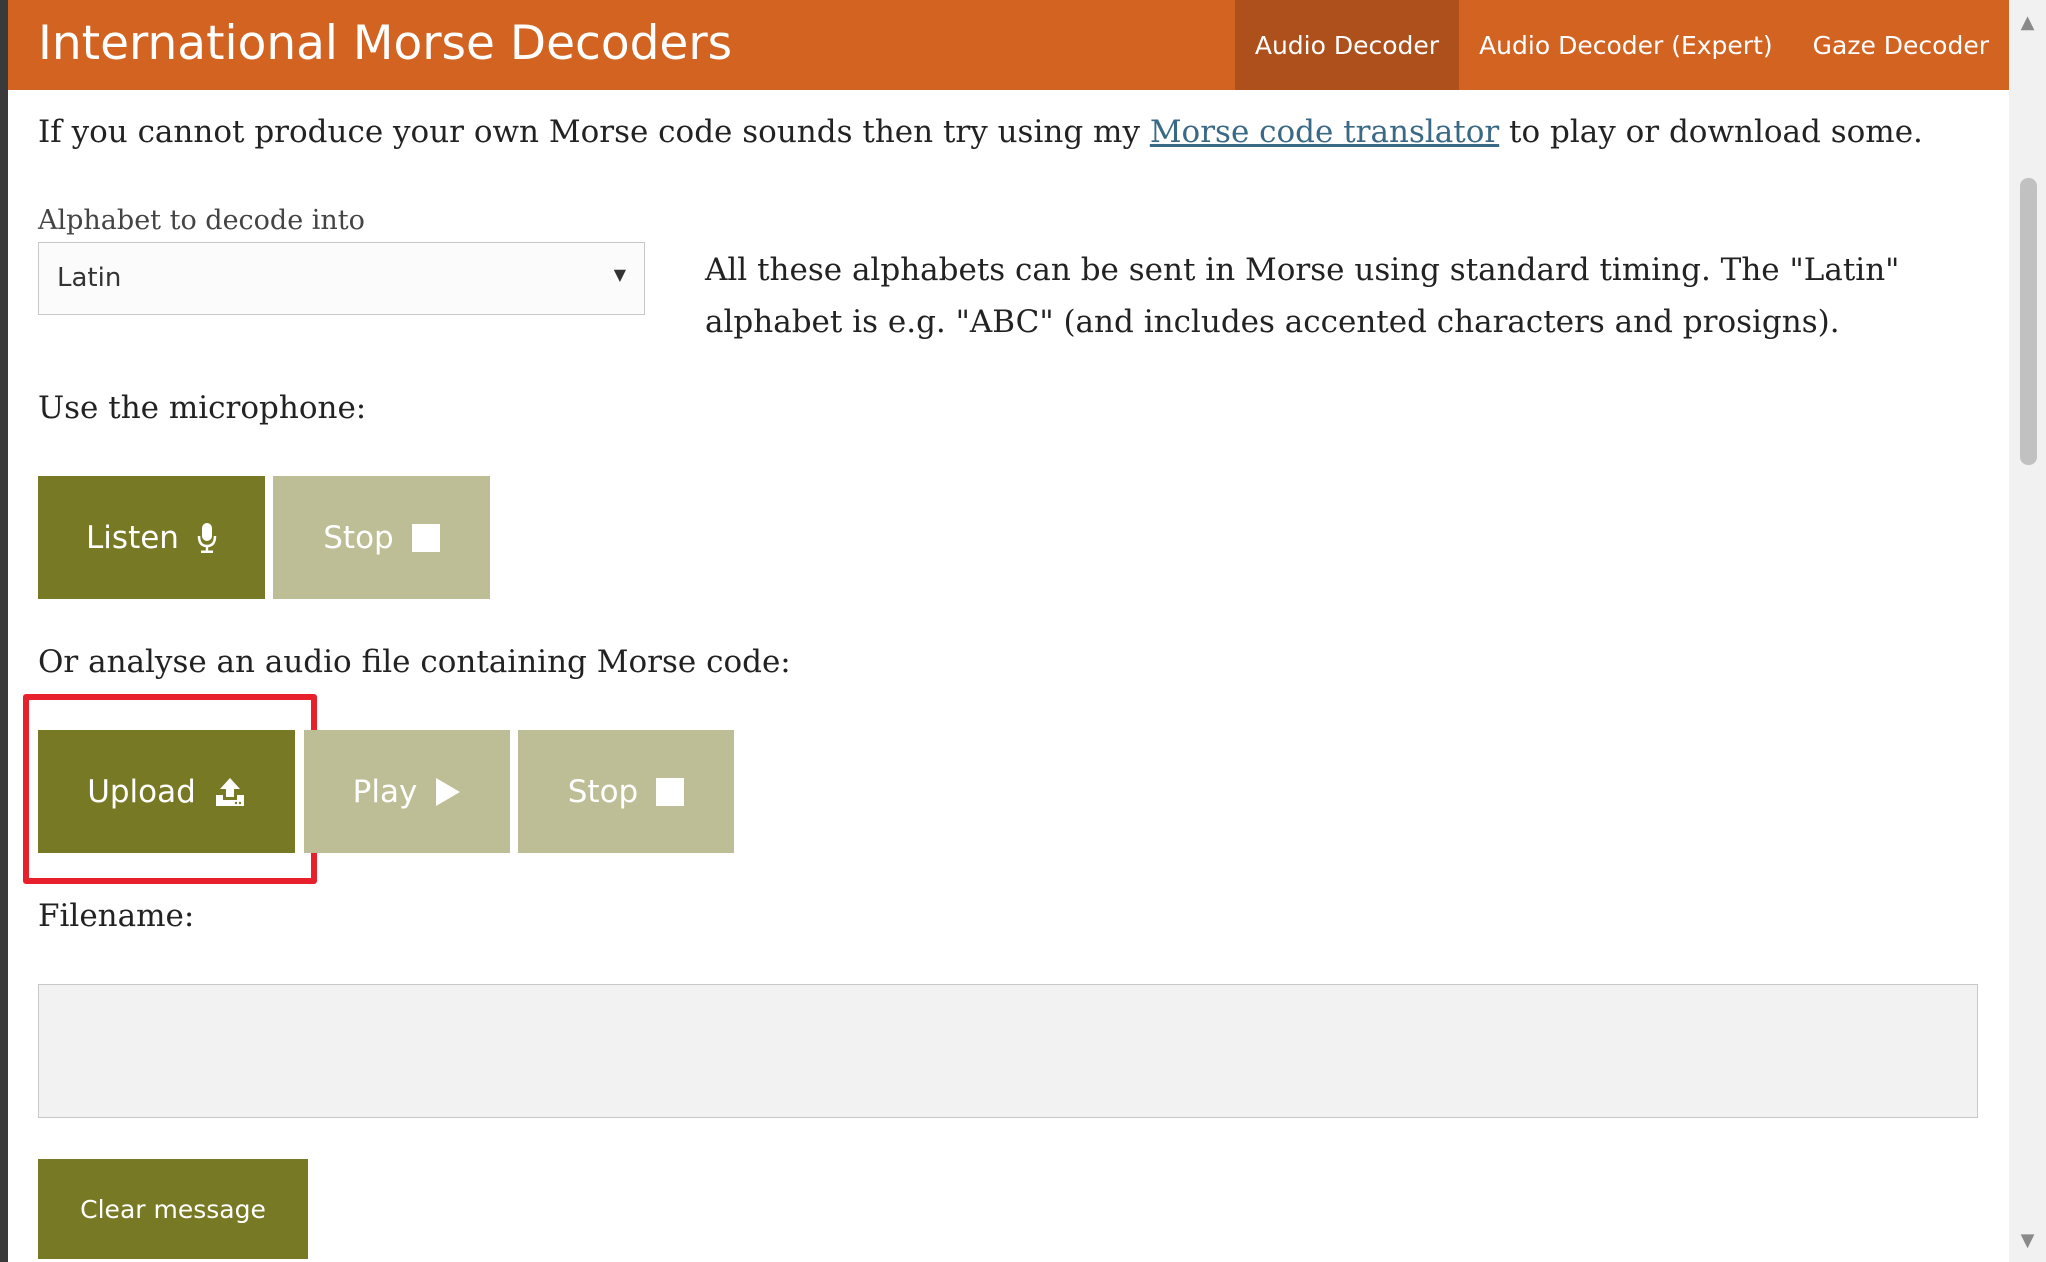  Describe the element at coordinates (2027, 631) in the screenshot. I see `vertical-scrollbar: ▲ ▼` at that location.